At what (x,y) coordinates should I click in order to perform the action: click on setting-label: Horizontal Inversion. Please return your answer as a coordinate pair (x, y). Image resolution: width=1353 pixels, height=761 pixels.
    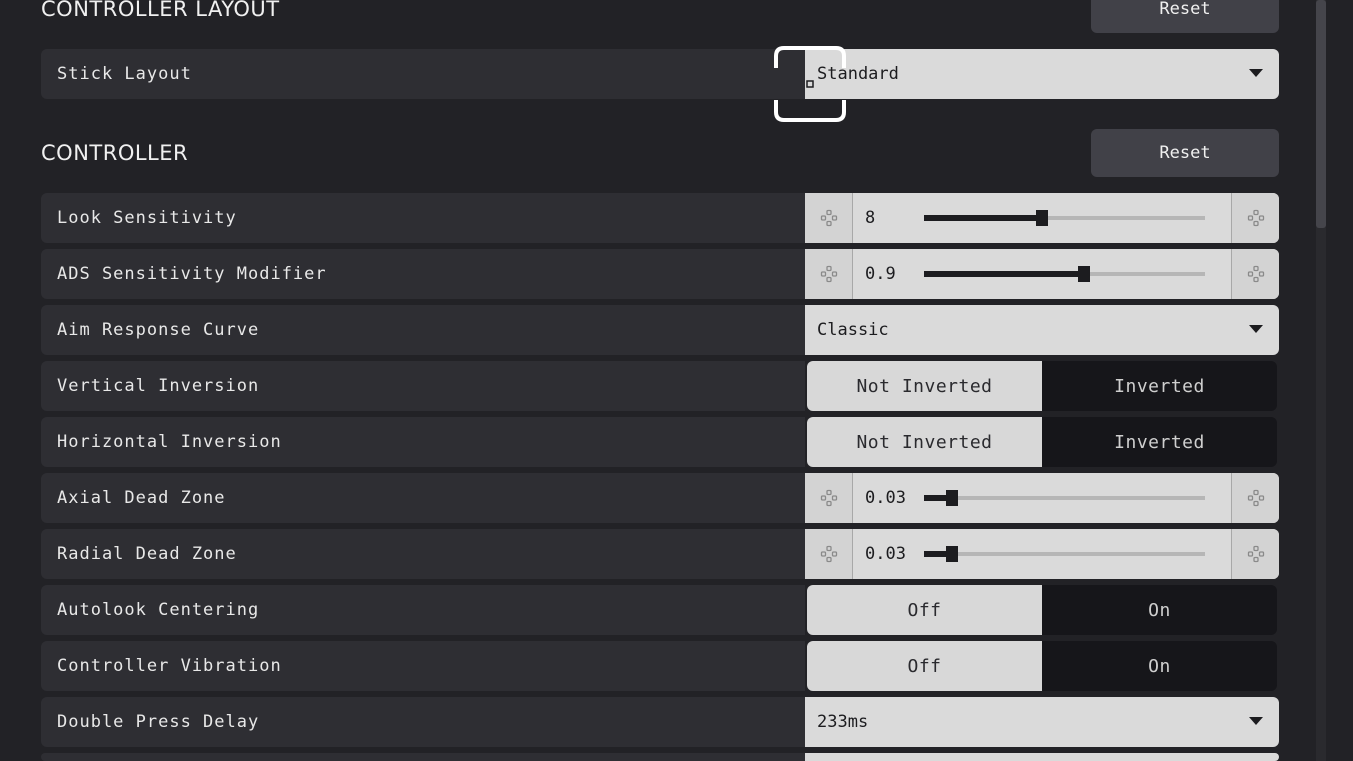
    Looking at the image, I should click on (423, 442).